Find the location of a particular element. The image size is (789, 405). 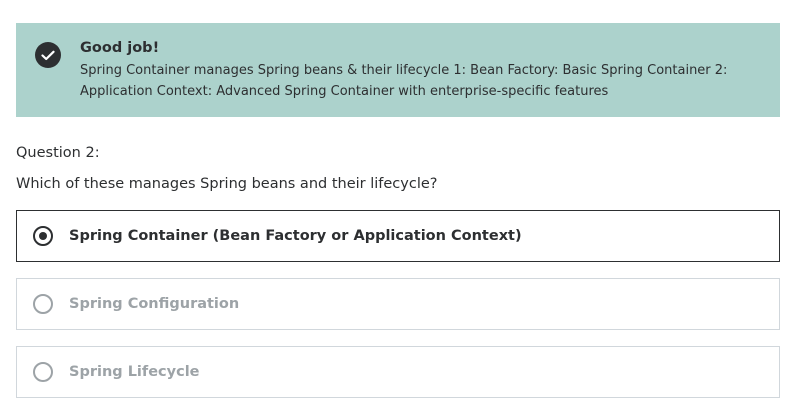

radio-dot is located at coordinates (43, 236).